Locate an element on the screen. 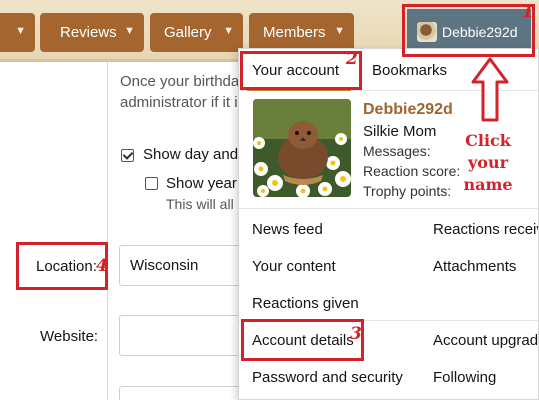 This screenshot has height=400, width=539. nav-tab-reviews: Reviews ▼ is located at coordinates (92, 32).